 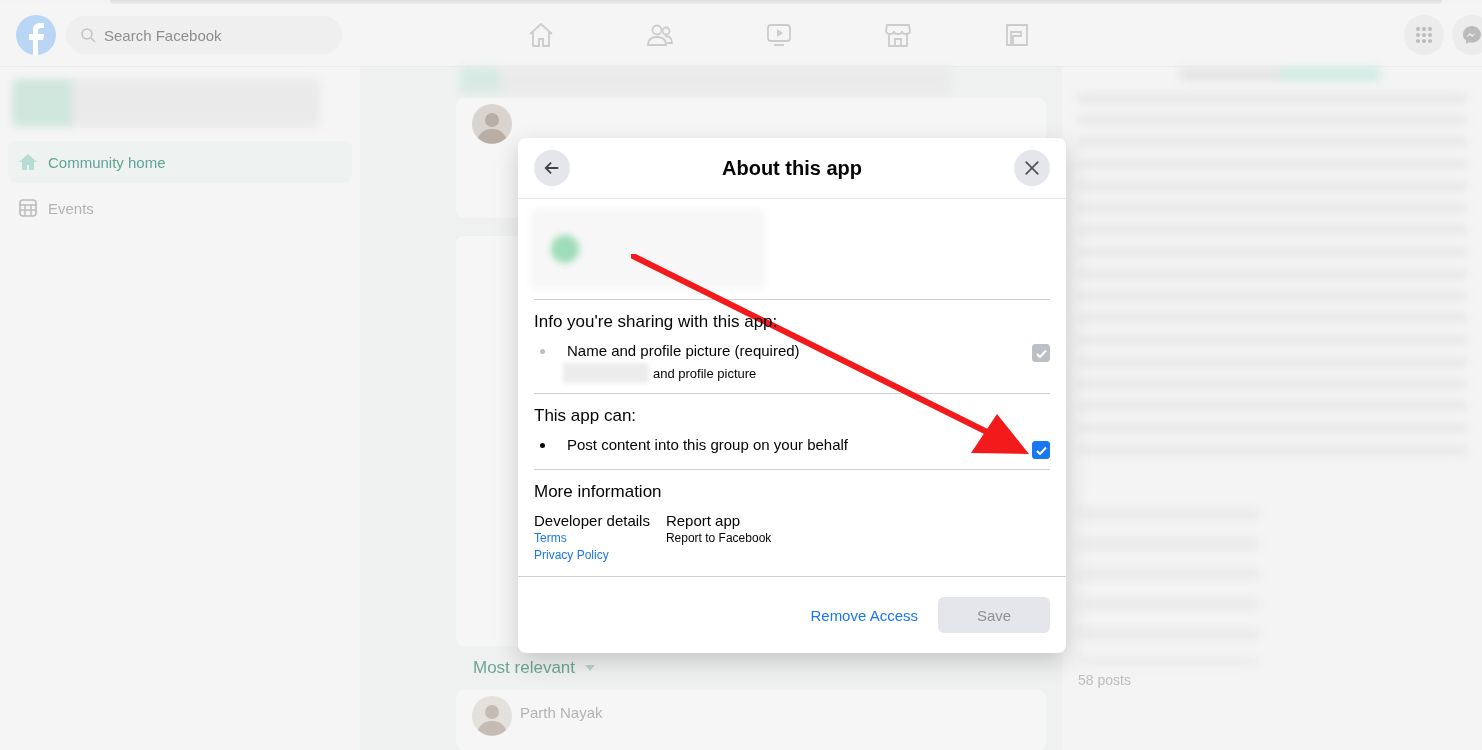 What do you see at coordinates (705, 373) in the screenshot?
I see `permission-detail: and profile picture` at bounding box center [705, 373].